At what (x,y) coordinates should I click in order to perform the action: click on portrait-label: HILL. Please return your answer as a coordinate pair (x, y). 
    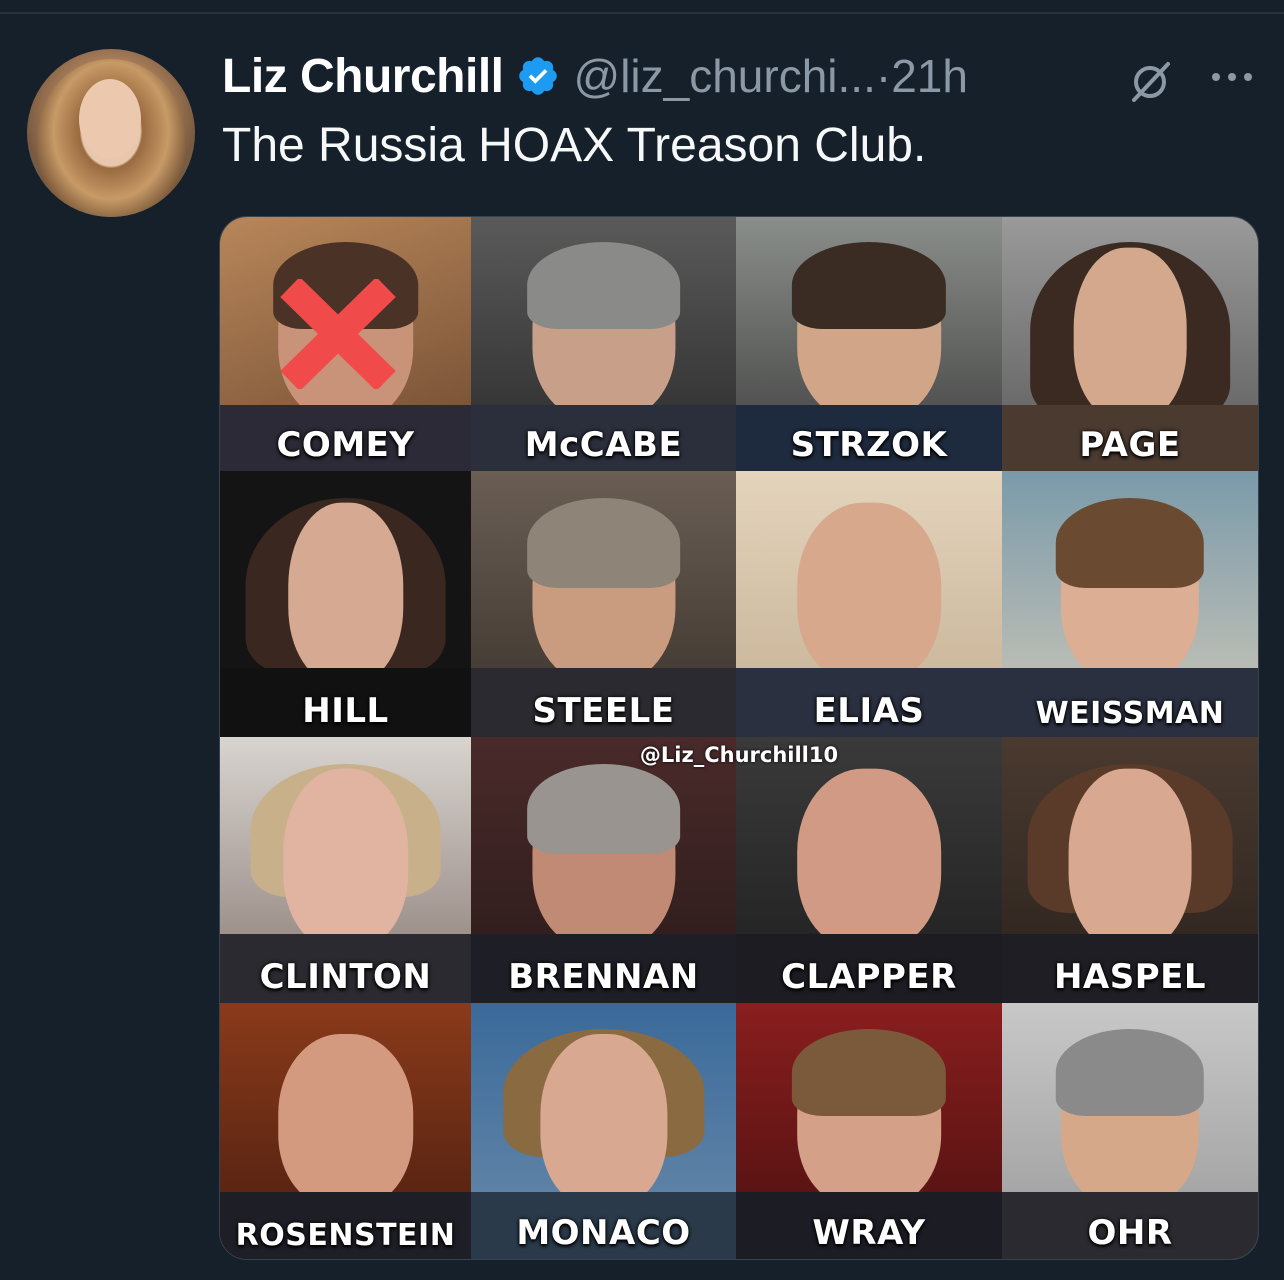
    Looking at the image, I should click on (345, 711).